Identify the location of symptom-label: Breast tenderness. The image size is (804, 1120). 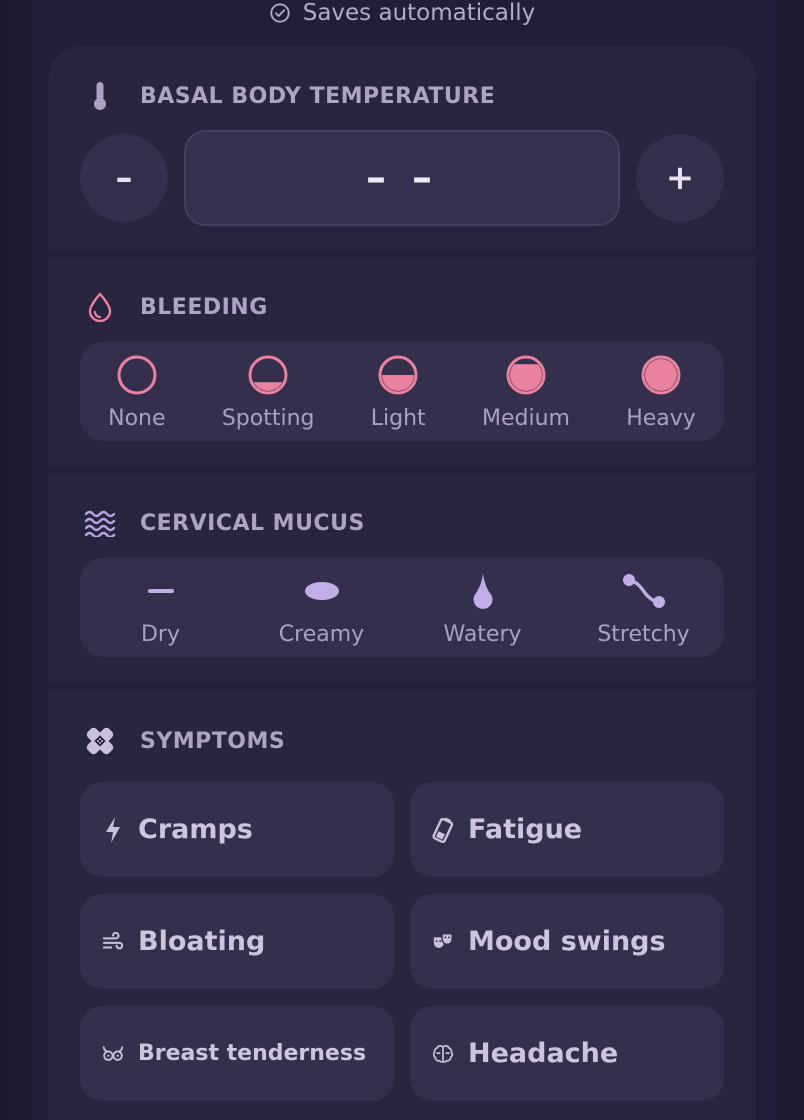
(252, 1053).